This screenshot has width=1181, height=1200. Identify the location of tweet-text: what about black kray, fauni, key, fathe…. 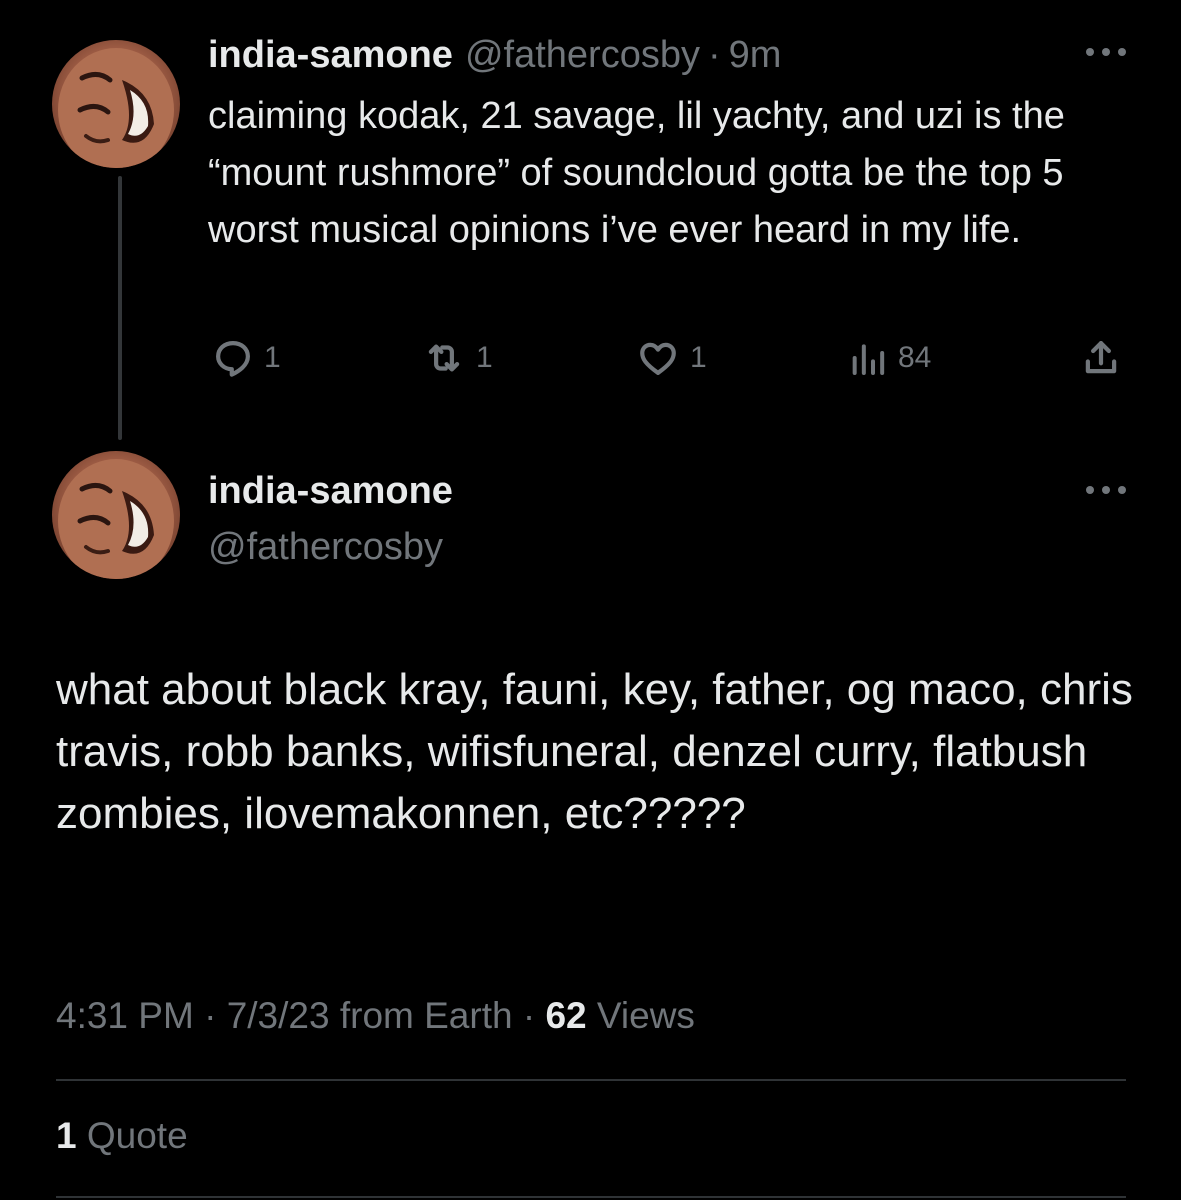
(594, 751).